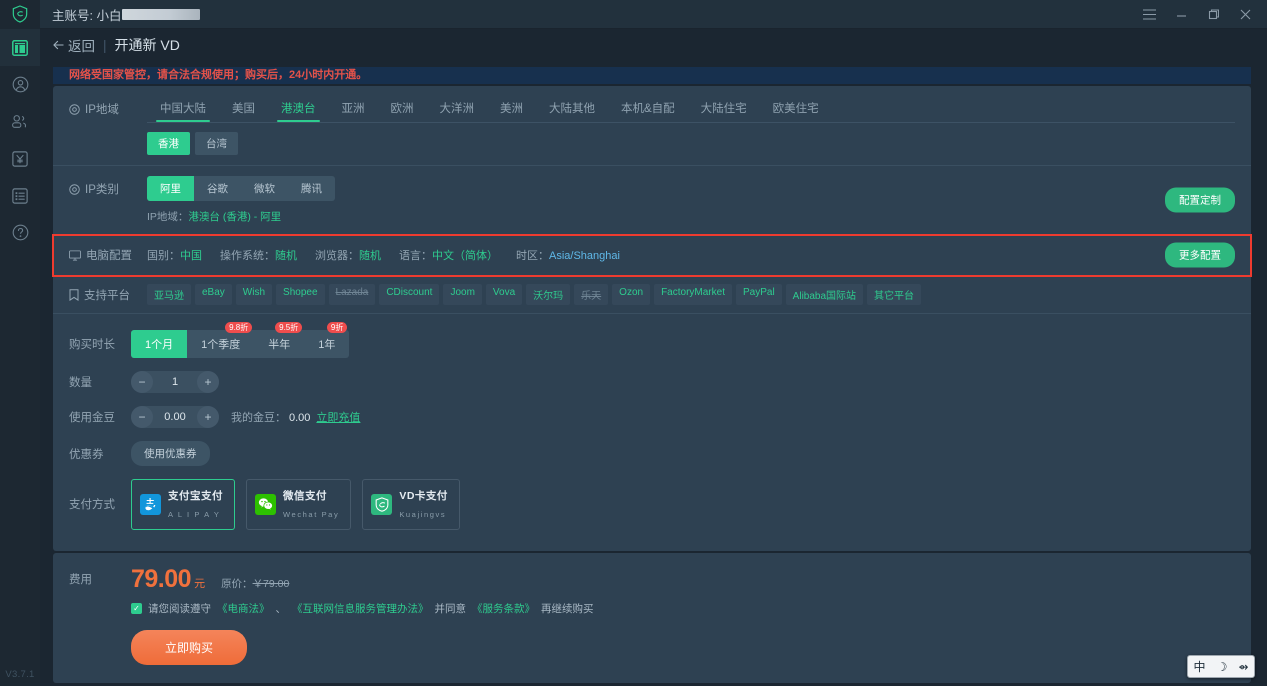  Describe the element at coordinates (631, 294) in the screenshot. I see `platform-tag-ozon: Ozon` at that location.